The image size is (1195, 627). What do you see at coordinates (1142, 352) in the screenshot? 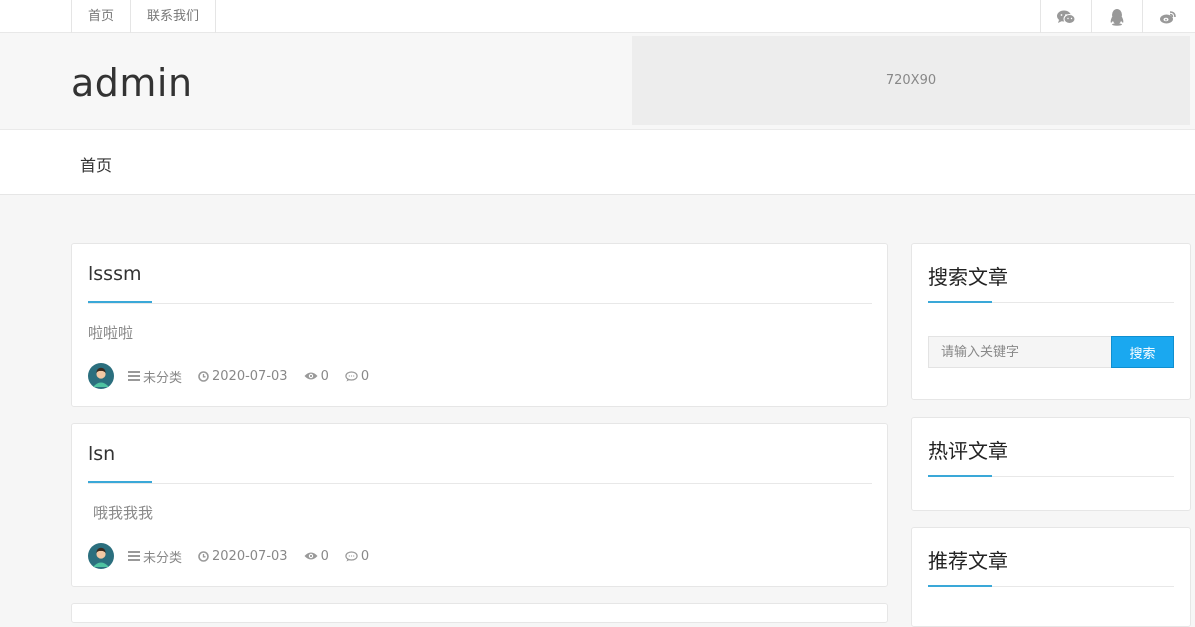
I see `search-button: 搜索` at bounding box center [1142, 352].